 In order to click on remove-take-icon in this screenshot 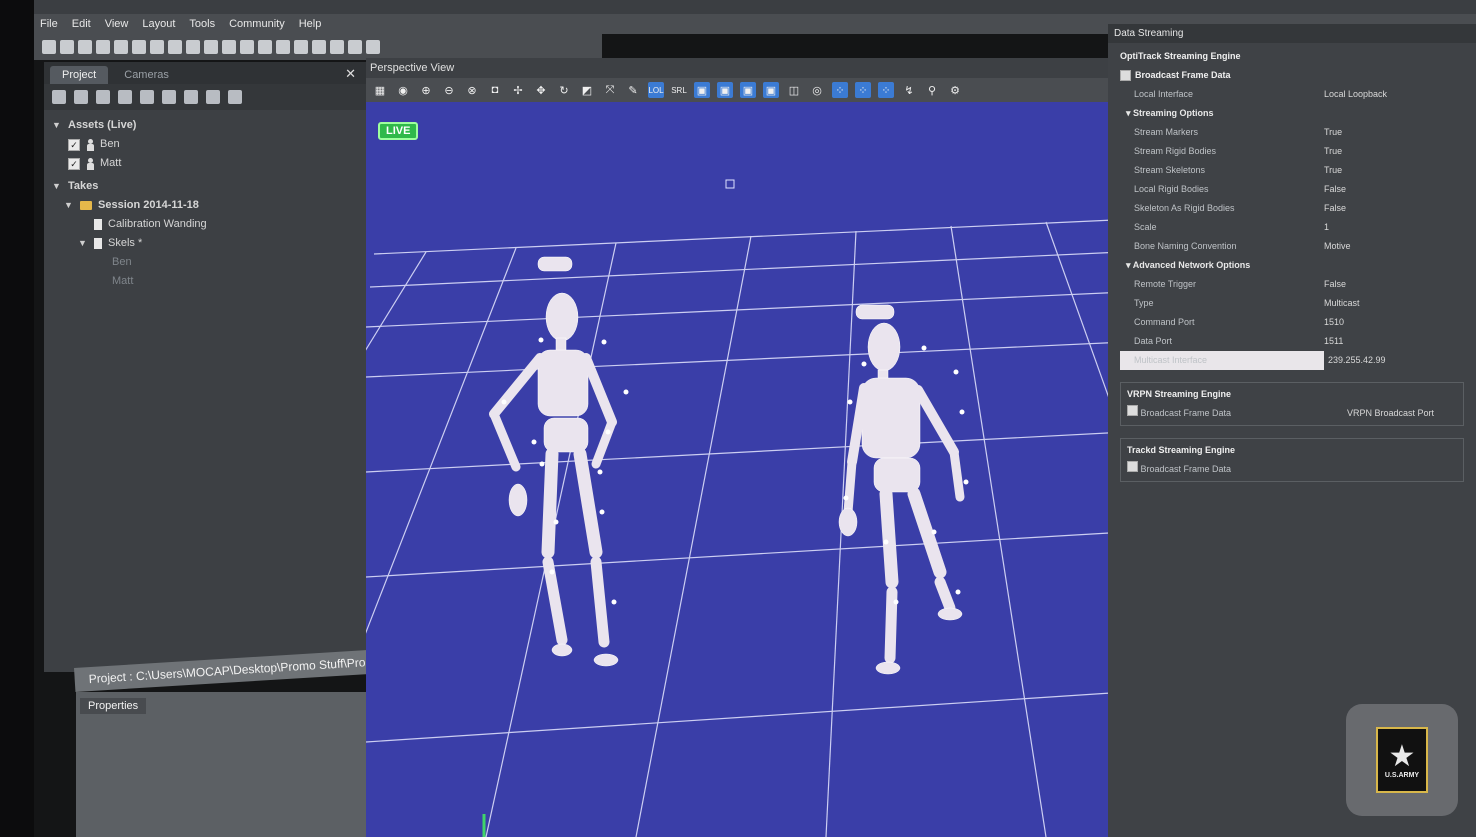, I will do `click(81, 97)`.